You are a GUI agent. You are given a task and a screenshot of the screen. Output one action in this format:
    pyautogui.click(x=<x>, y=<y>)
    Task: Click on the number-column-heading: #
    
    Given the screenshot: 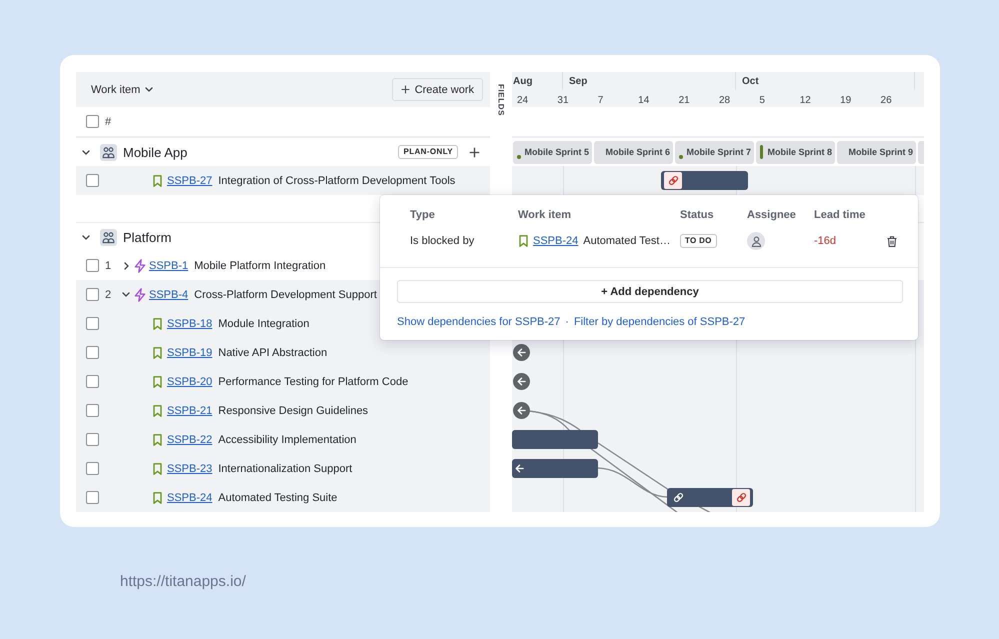 What is the action you would take?
    pyautogui.click(x=108, y=122)
    